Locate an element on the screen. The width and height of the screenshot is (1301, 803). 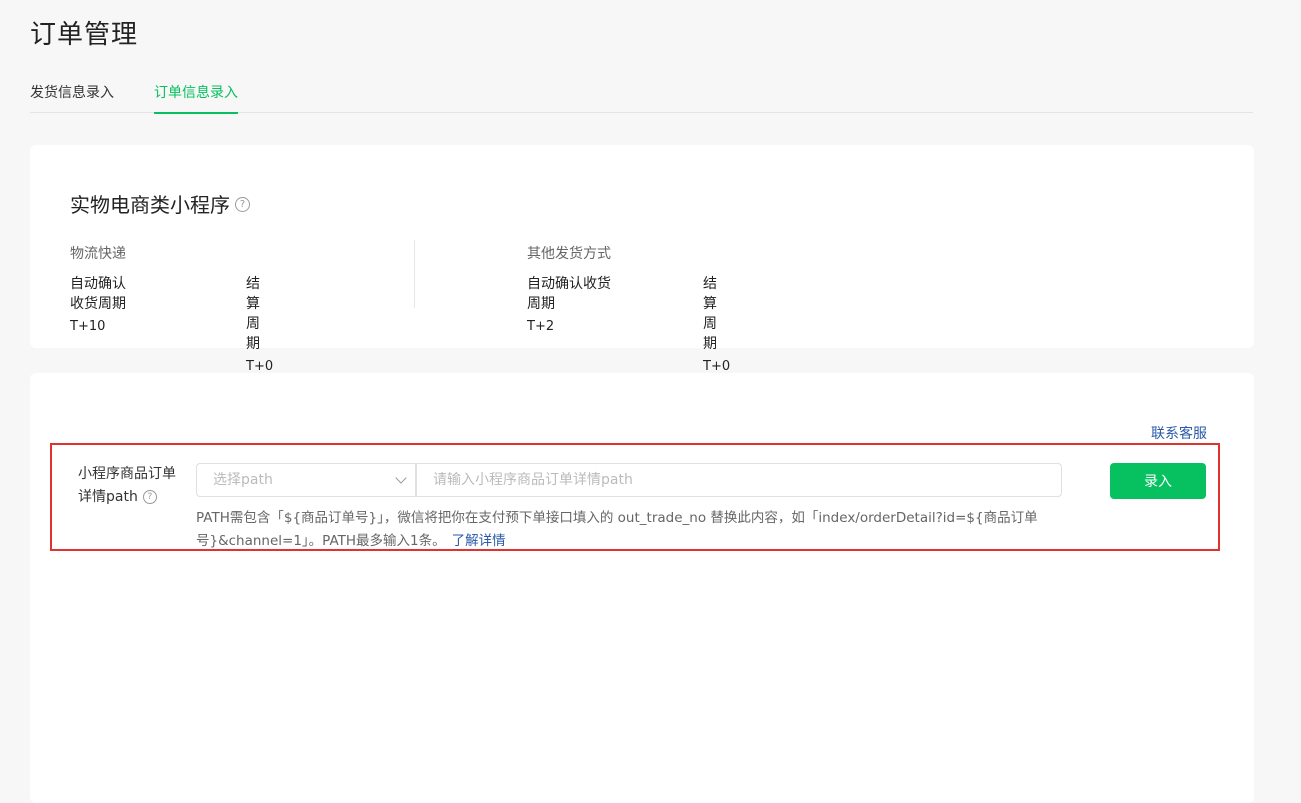
card-title-text: 实物电商类小程序 is located at coordinates (150, 205).